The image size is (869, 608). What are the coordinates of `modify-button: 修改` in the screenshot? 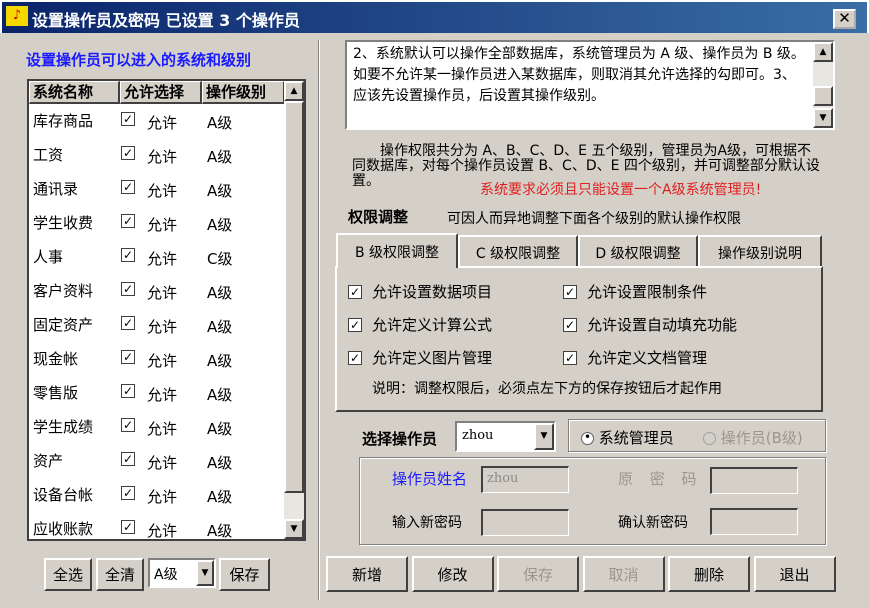 It's located at (452, 574).